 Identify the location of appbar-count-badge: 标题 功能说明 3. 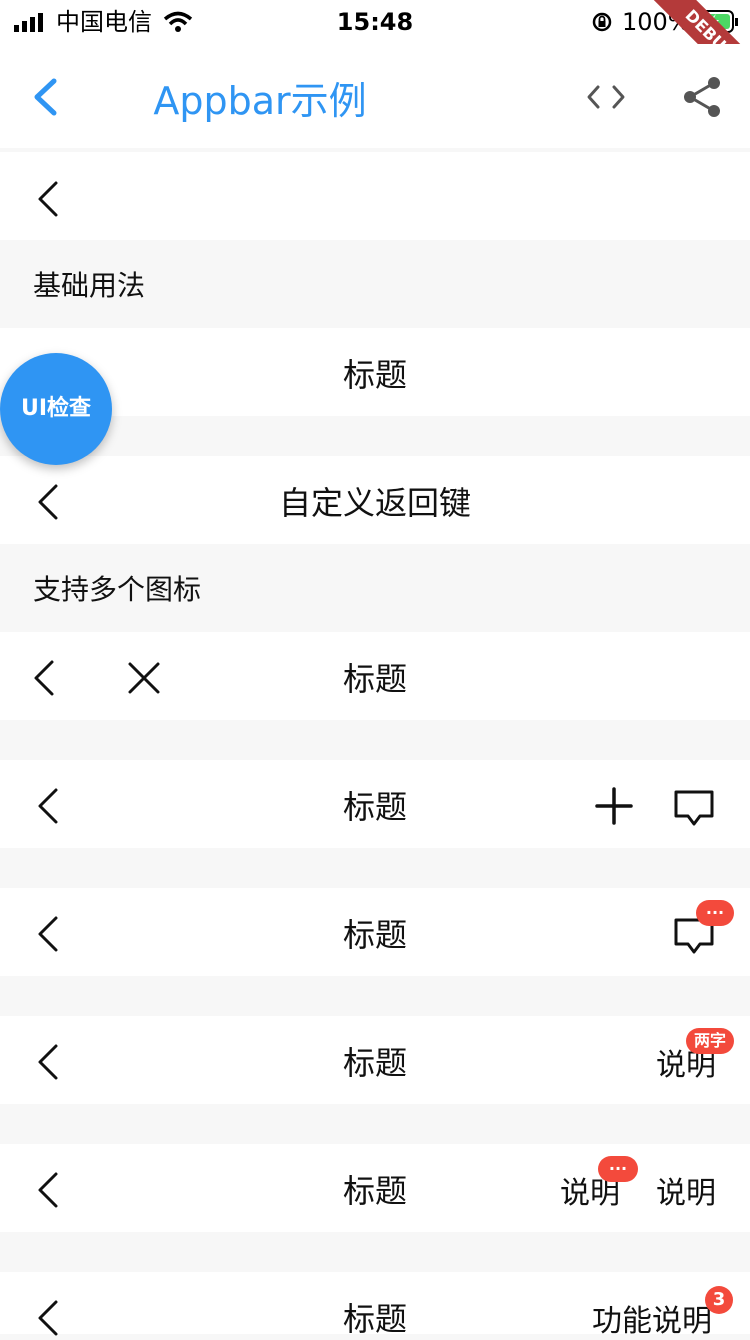
(375, 1305).